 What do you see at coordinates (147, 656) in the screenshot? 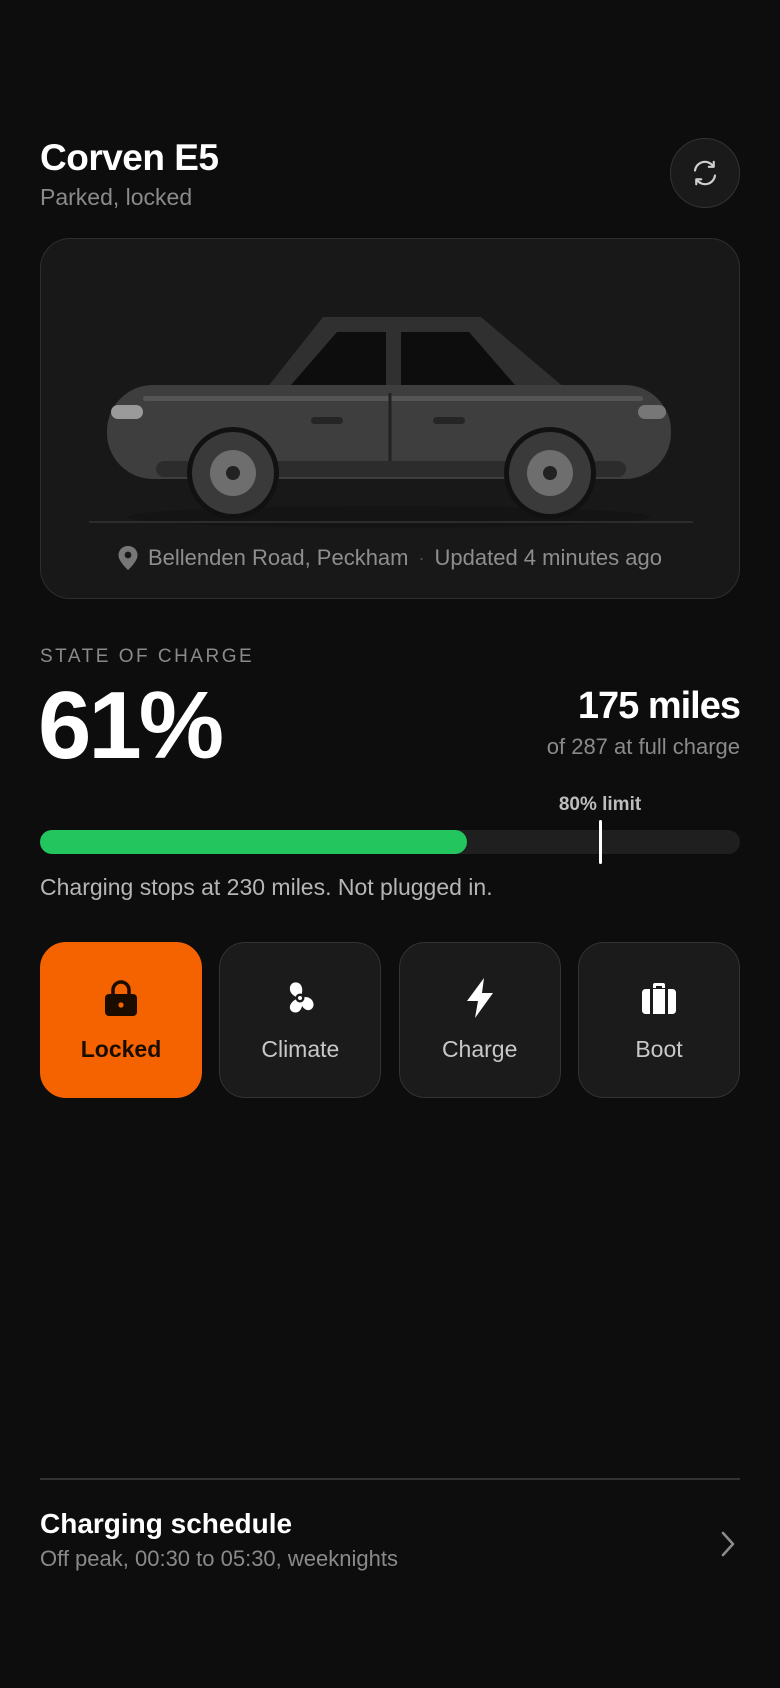
I see `state-of-charge-label: STATE OF CHARGE` at bounding box center [147, 656].